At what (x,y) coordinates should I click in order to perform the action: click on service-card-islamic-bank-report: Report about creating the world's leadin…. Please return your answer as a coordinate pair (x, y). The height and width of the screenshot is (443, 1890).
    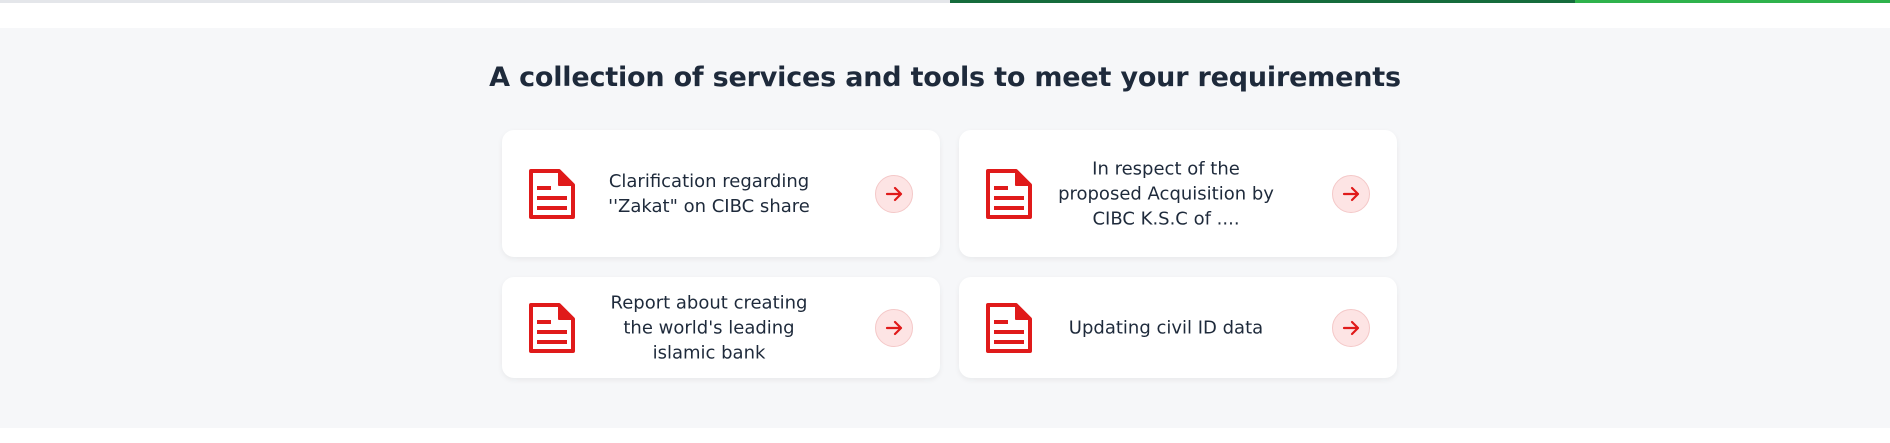
    Looking at the image, I should click on (721, 327).